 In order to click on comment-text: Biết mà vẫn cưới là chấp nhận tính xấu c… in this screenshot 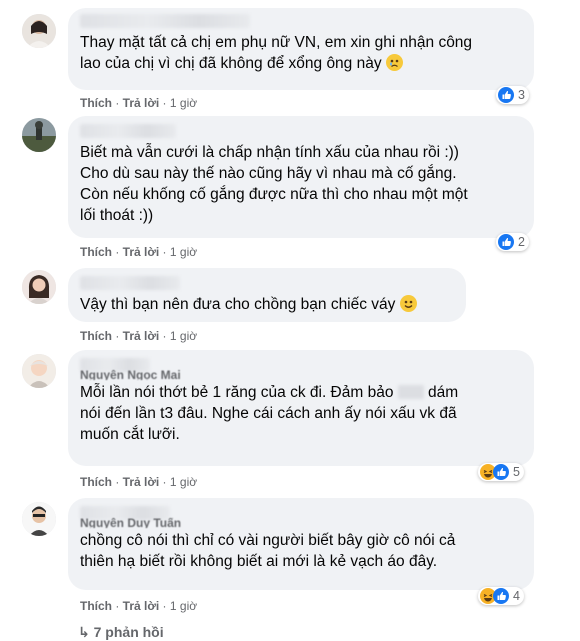, I will do `click(274, 184)`.